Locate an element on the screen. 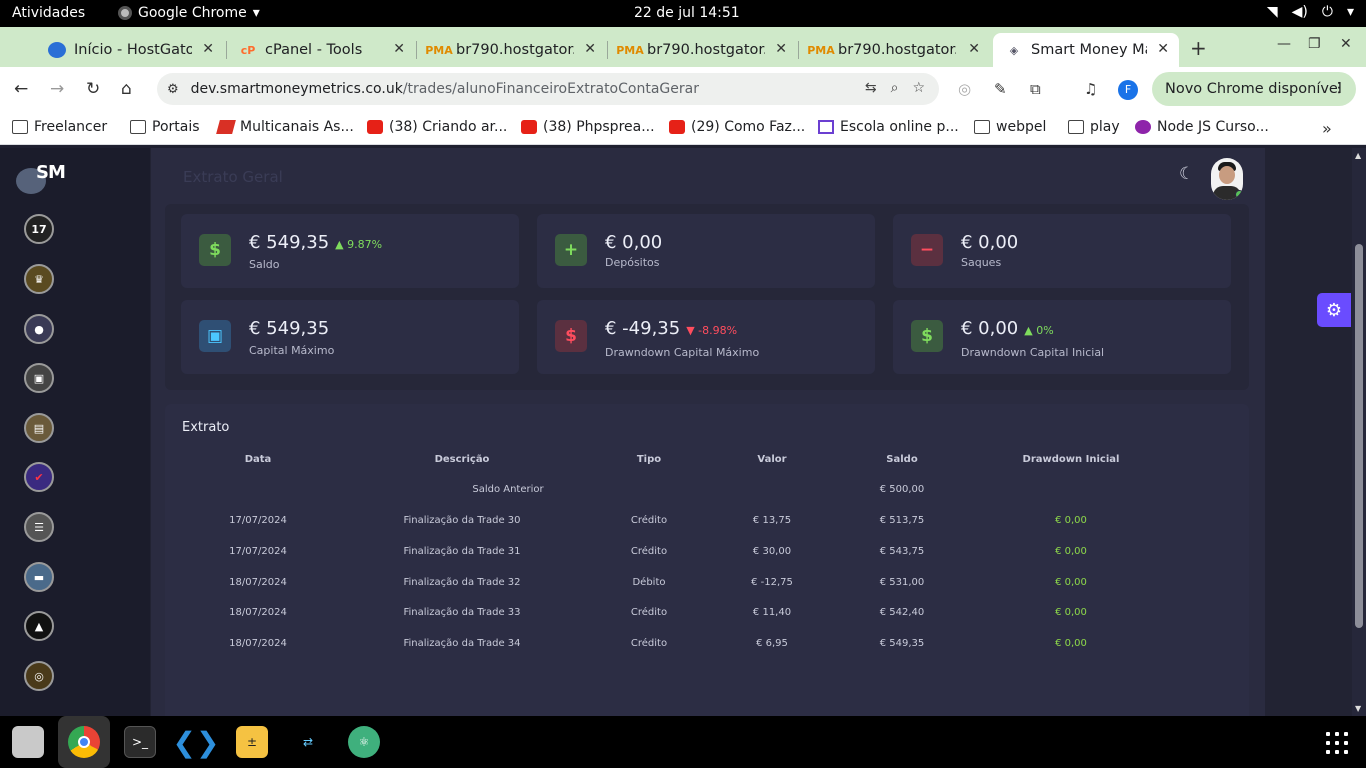  stat-card-saques: − € 0,00 Saques is located at coordinates (1062, 251).